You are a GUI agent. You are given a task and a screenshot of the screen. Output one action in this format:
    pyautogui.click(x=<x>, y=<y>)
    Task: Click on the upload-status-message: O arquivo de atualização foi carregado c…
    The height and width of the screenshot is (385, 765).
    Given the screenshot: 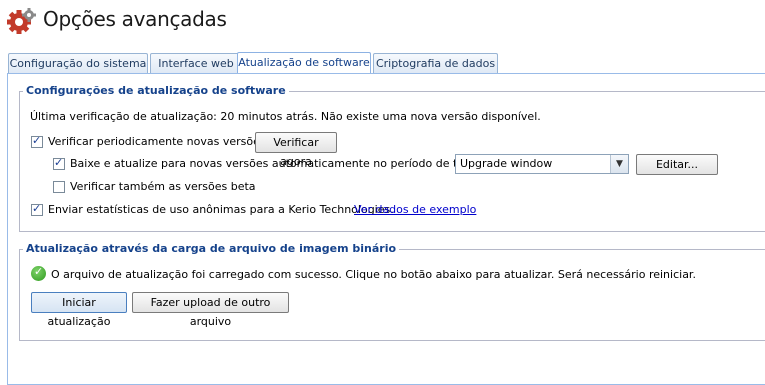 What is the action you would take?
    pyautogui.click(x=373, y=274)
    